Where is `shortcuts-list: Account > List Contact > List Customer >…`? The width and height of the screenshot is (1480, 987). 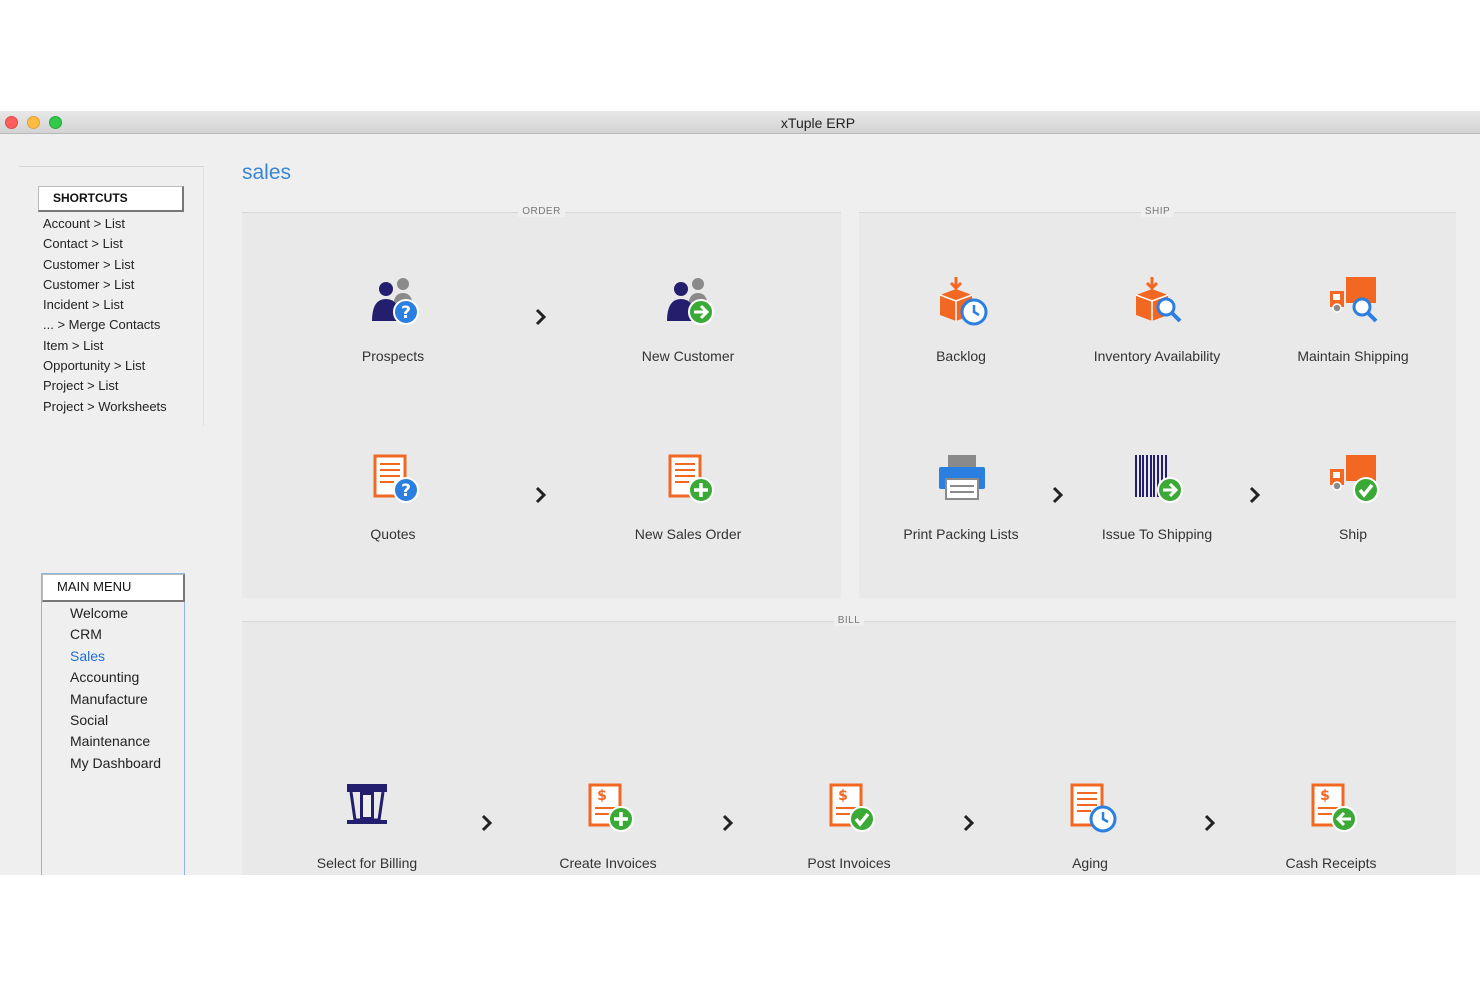
shortcuts-list: Account > List Contact > List Customer >… is located at coordinates (105, 315).